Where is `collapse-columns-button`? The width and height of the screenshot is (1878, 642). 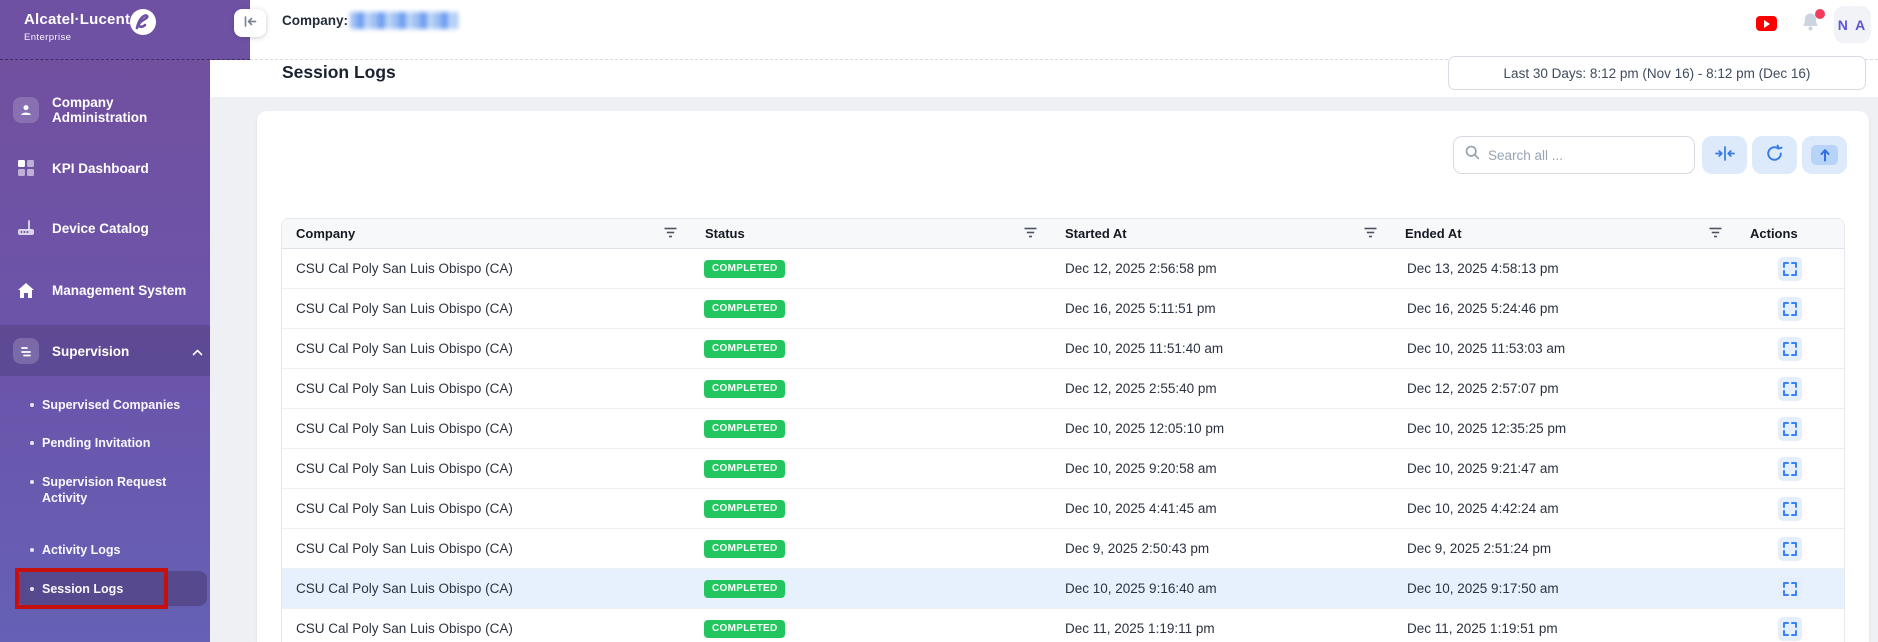
collapse-columns-button is located at coordinates (1724, 155).